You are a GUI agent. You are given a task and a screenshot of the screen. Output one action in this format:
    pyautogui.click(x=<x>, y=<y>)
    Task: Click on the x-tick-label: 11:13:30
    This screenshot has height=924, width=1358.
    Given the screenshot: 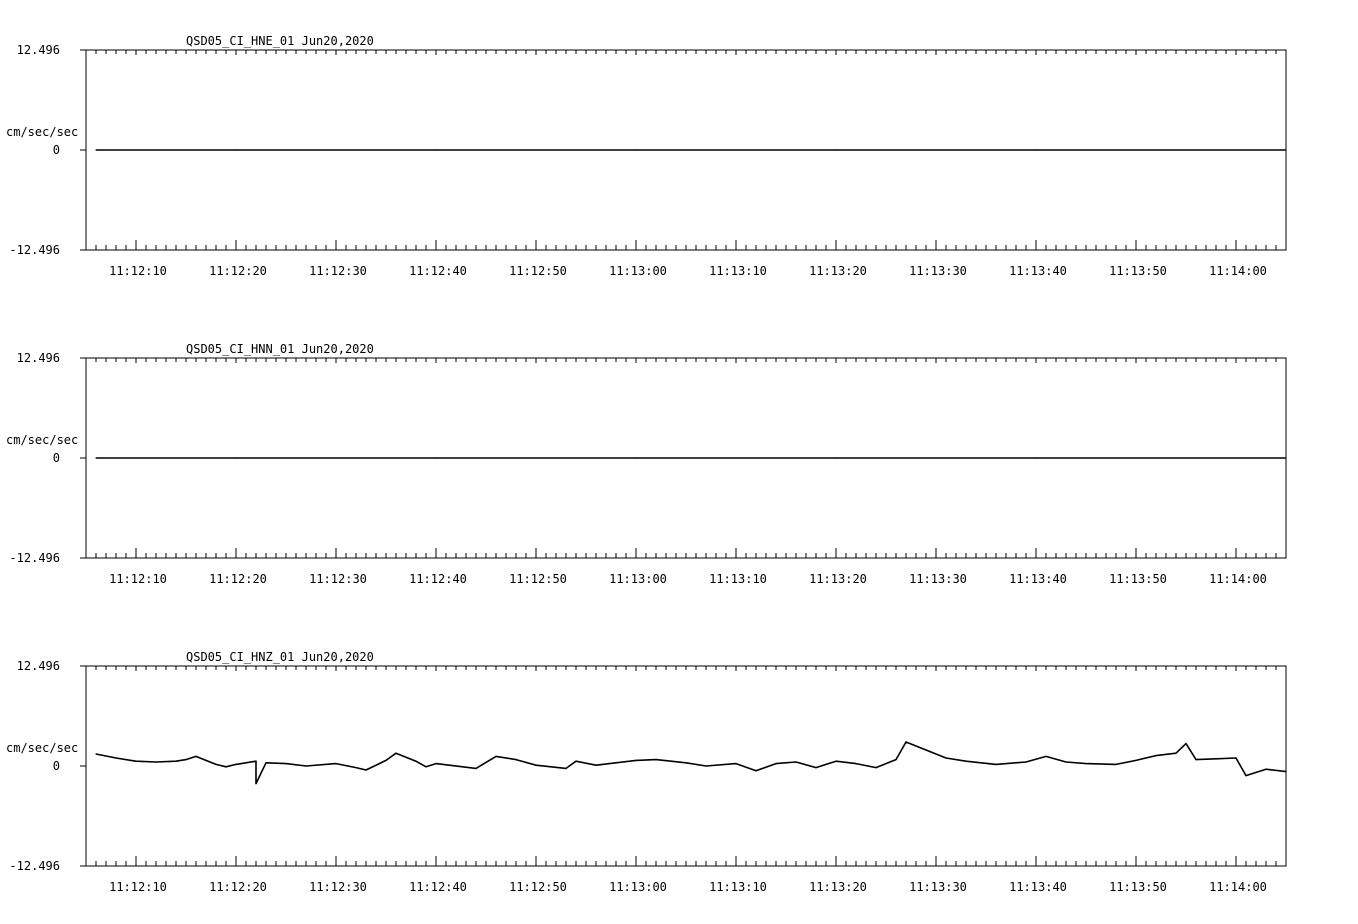 What is the action you would take?
    pyautogui.click(x=938, y=579)
    